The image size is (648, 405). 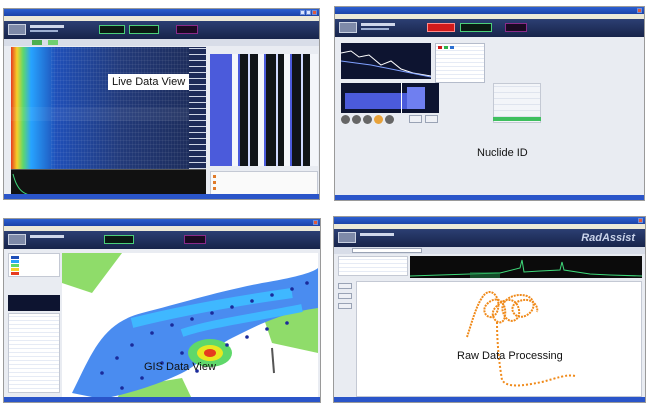 I want to click on waterfall-scale, so click(x=197, y=108).